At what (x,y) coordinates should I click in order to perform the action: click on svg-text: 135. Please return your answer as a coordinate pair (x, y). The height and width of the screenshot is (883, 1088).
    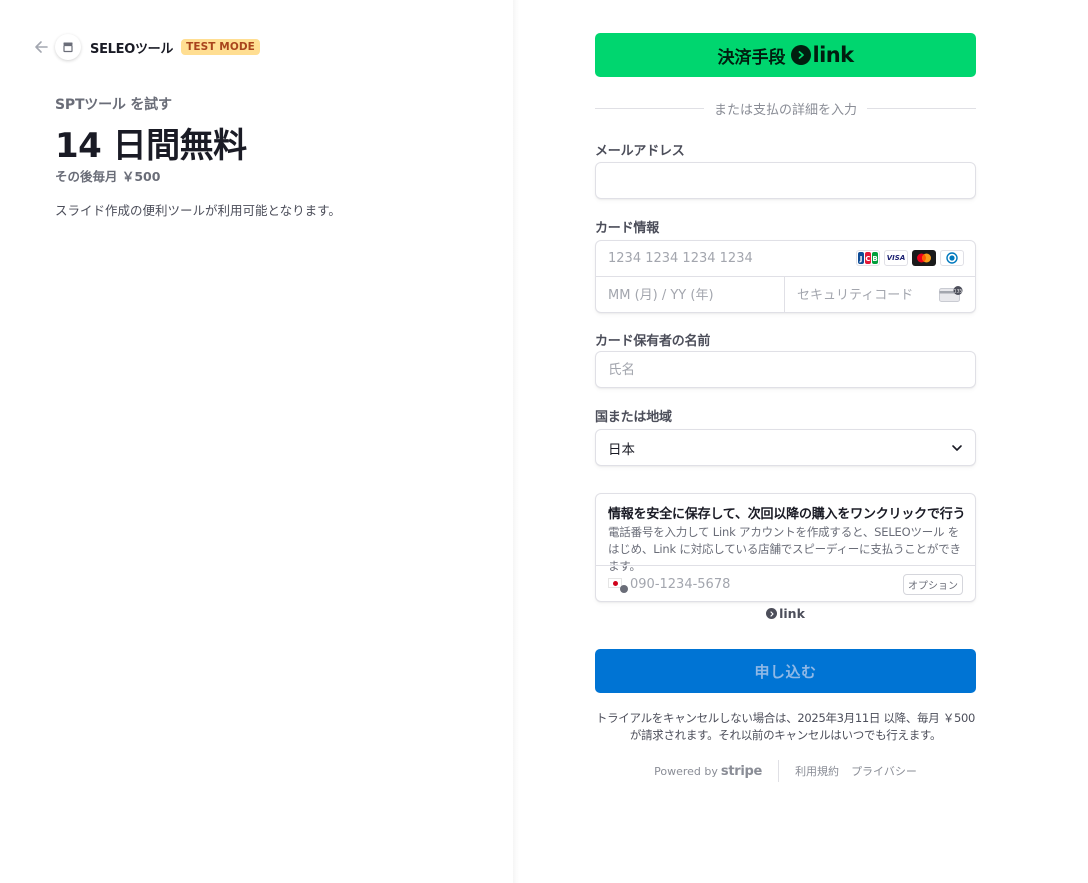
    Looking at the image, I should click on (958, 291).